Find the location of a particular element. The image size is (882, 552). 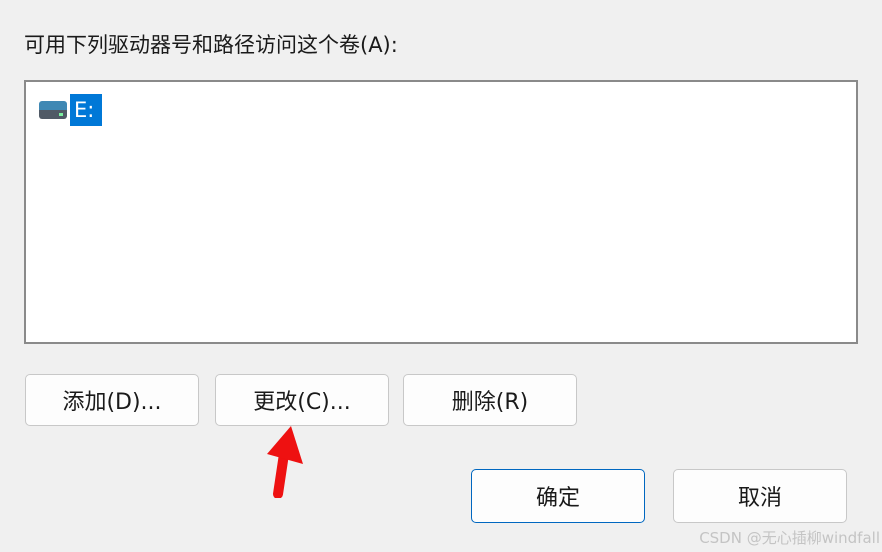

instruction-label: 可用下列驱动器号和路径访问这个卷(A): is located at coordinates (211, 45).